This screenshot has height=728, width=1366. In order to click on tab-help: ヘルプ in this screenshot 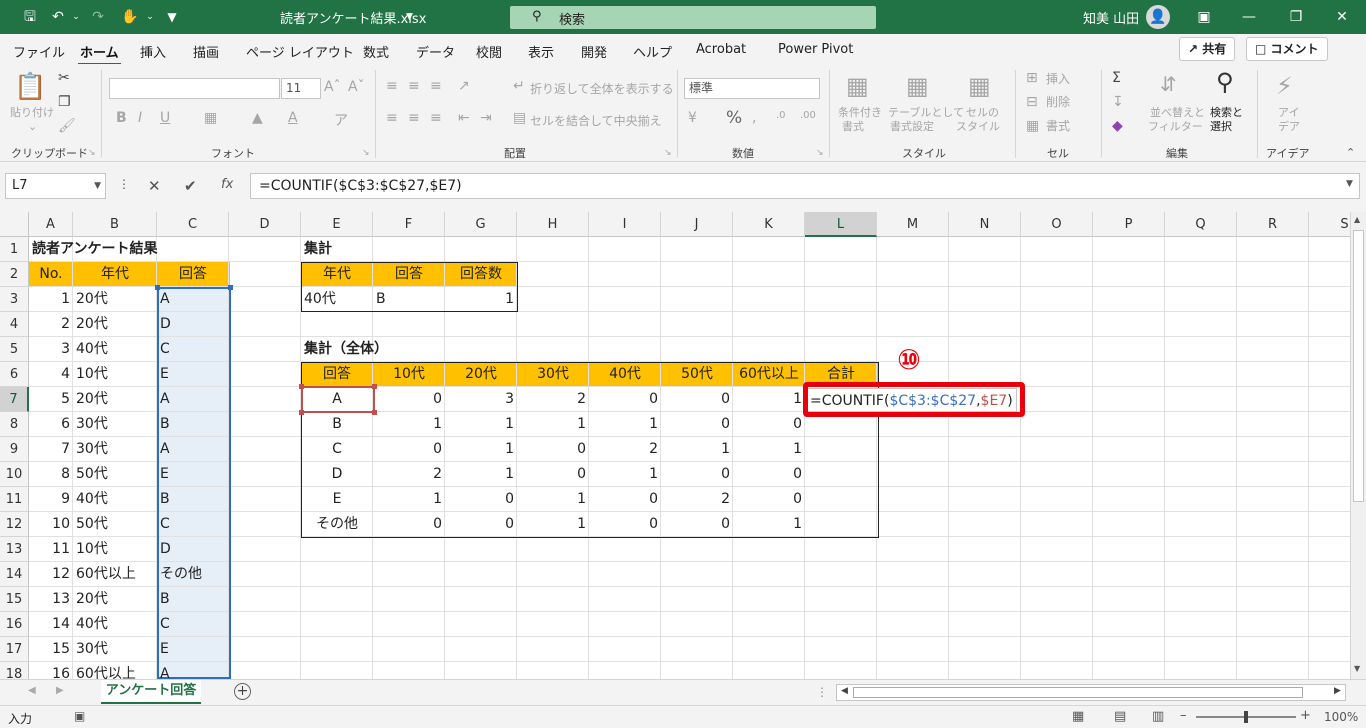, I will do `click(652, 51)`.